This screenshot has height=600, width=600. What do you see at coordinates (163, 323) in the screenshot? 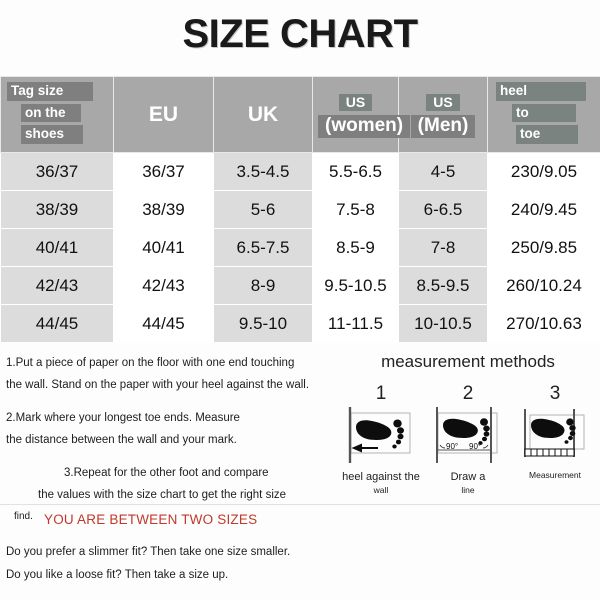
I see `cell-eu: 44/45` at bounding box center [163, 323].